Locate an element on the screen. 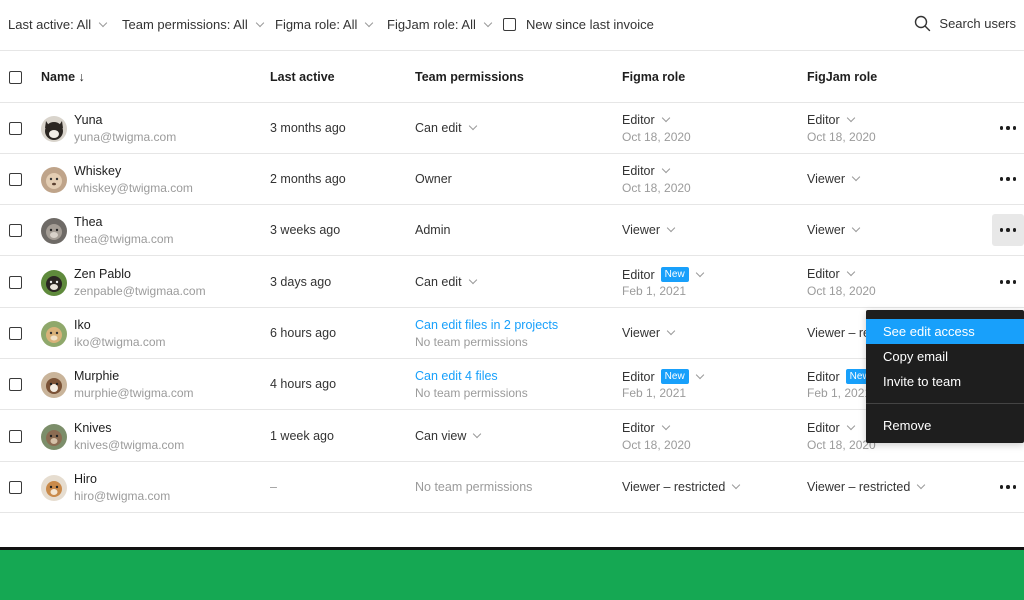 The width and height of the screenshot is (1024, 600). figjam-role-dropdown: Viewer – re is located at coordinates (838, 333).